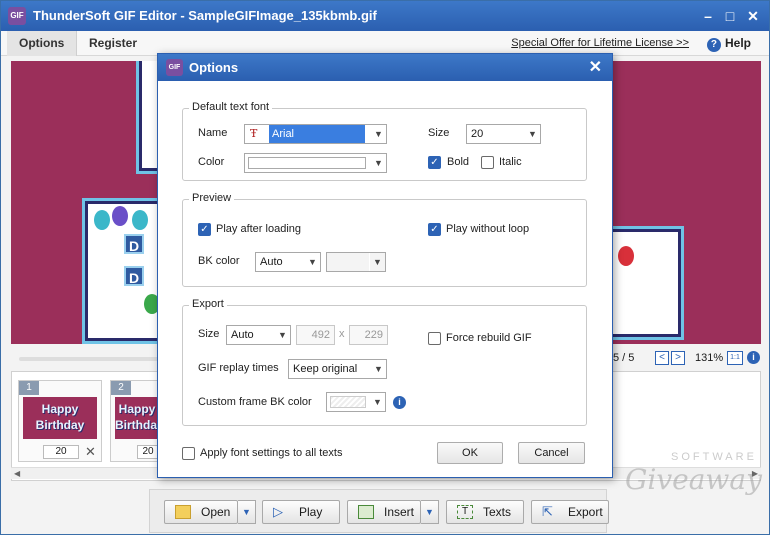 The width and height of the screenshot is (770, 535). What do you see at coordinates (487, 162) in the screenshot?
I see `italic-checkbox` at bounding box center [487, 162].